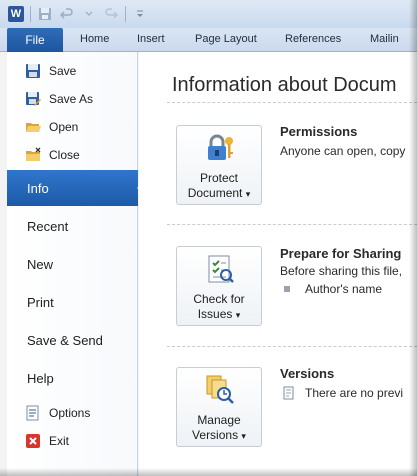 The width and height of the screenshot is (417, 476). Describe the element at coordinates (226, 39) in the screenshot. I see `tab-page-layout: Page Layout` at that location.